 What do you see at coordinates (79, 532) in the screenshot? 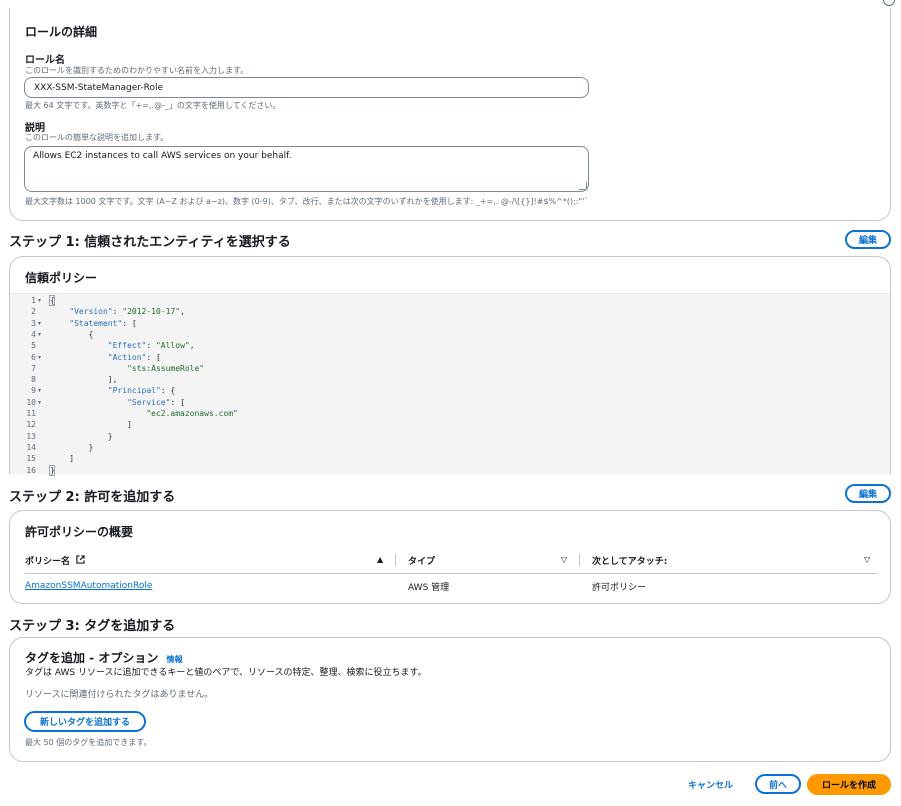
I see `permissions-summary-title: 許可ポリシーの概要` at bounding box center [79, 532].